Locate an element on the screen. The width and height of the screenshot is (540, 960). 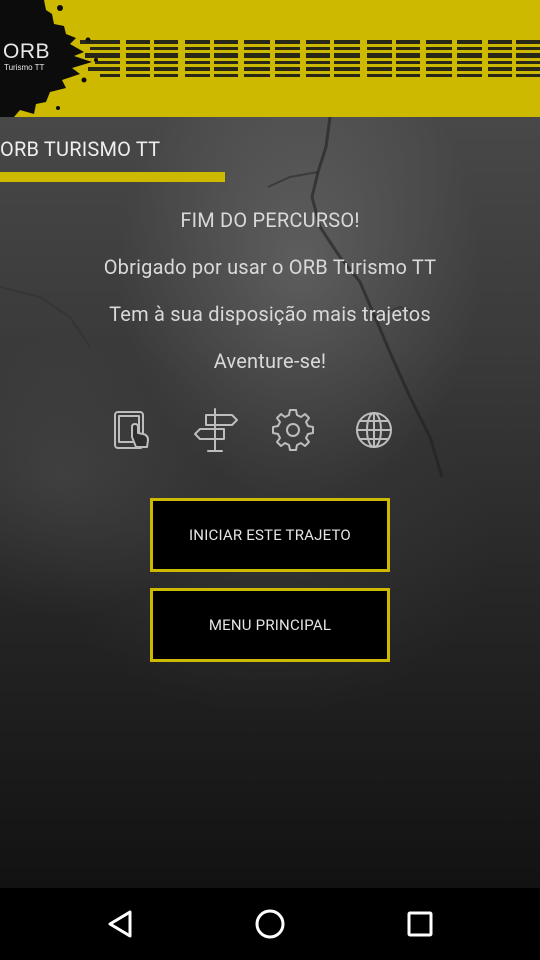
feature-icons-row is located at coordinates (270, 432).